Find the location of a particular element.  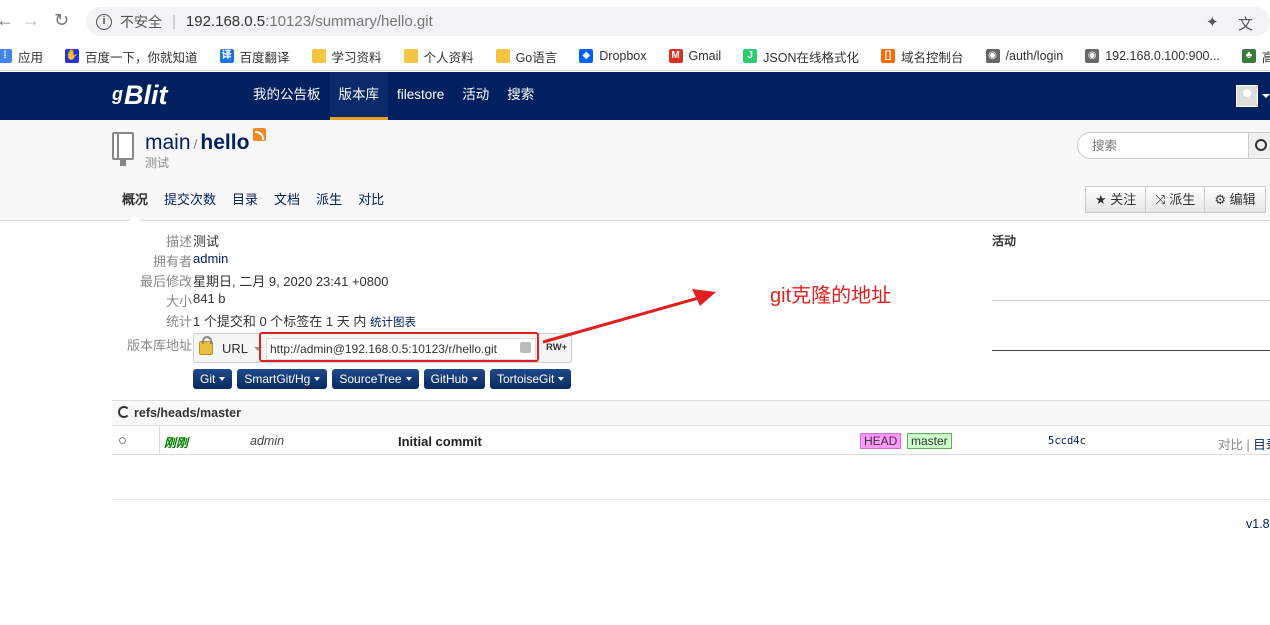

activity-divider is located at coordinates (1131, 300).